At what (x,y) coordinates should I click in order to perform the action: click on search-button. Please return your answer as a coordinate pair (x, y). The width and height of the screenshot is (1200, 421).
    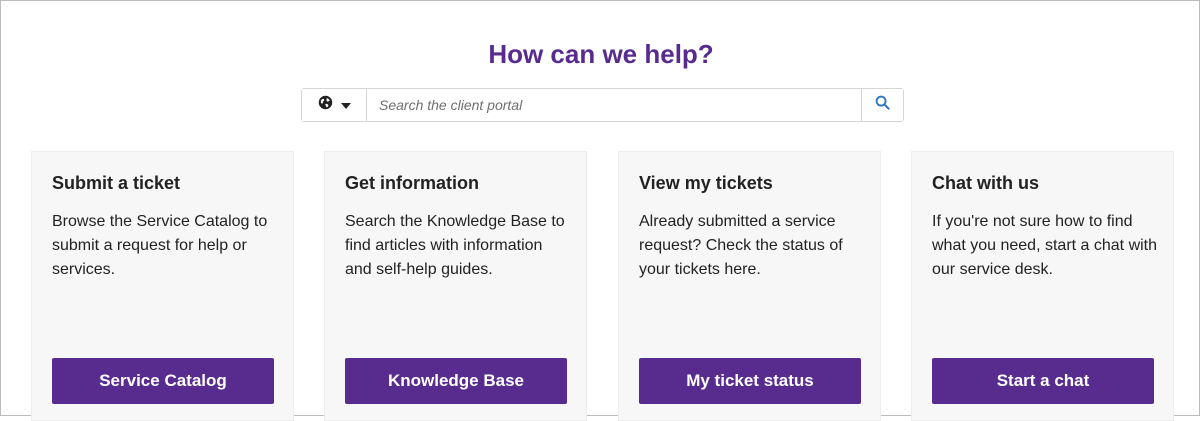
    Looking at the image, I should click on (882, 105).